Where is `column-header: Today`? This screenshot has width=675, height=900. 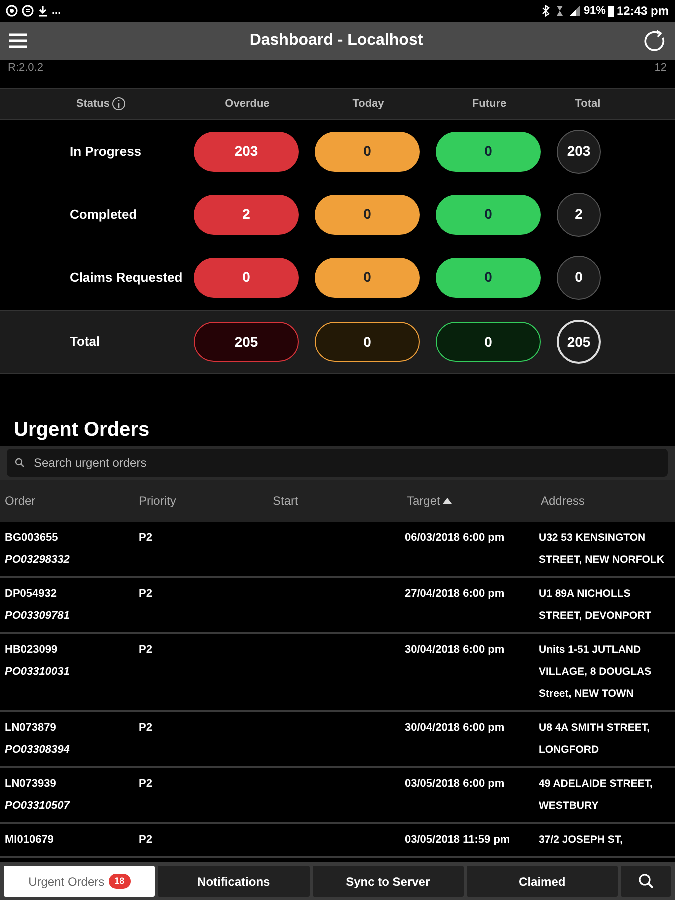
column-header: Today is located at coordinates (368, 104).